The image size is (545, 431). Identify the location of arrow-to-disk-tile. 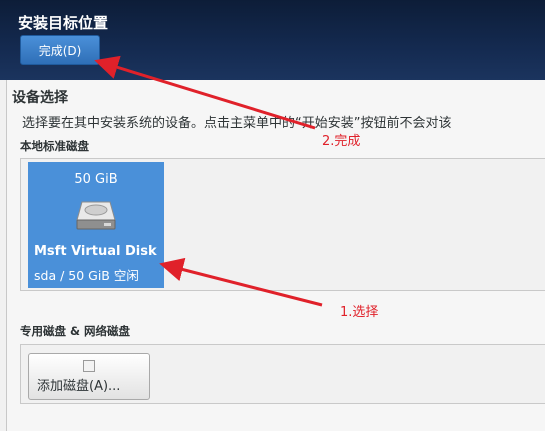
(241, 282).